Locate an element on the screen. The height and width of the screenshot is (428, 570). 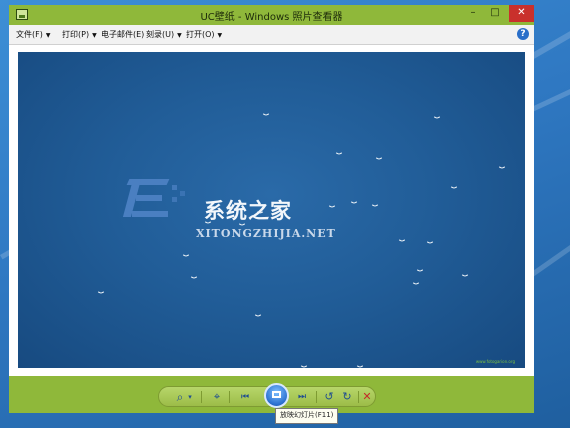
title-bar: UC壁纸 - Windows 照片查看器 – □ ✕ is located at coordinates (271, 15).